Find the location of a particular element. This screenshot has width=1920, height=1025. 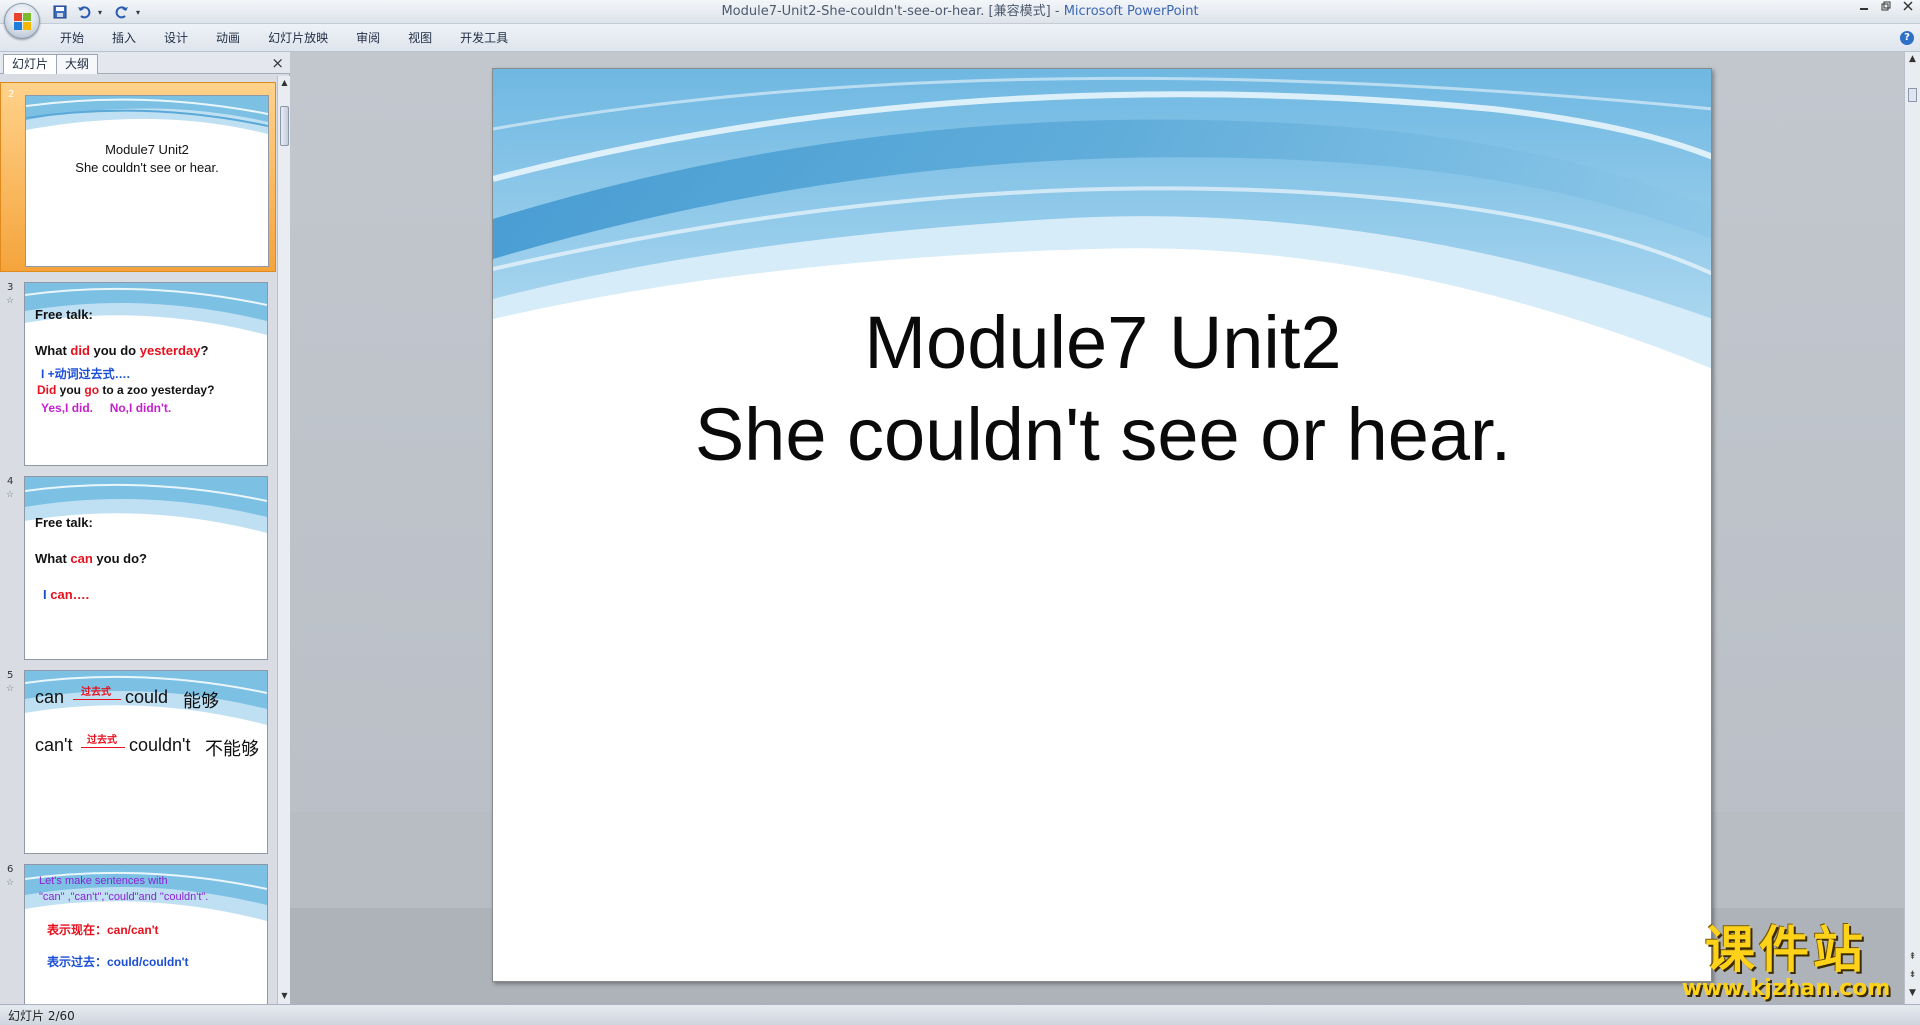

q-you-do: you do is located at coordinates (114, 350).